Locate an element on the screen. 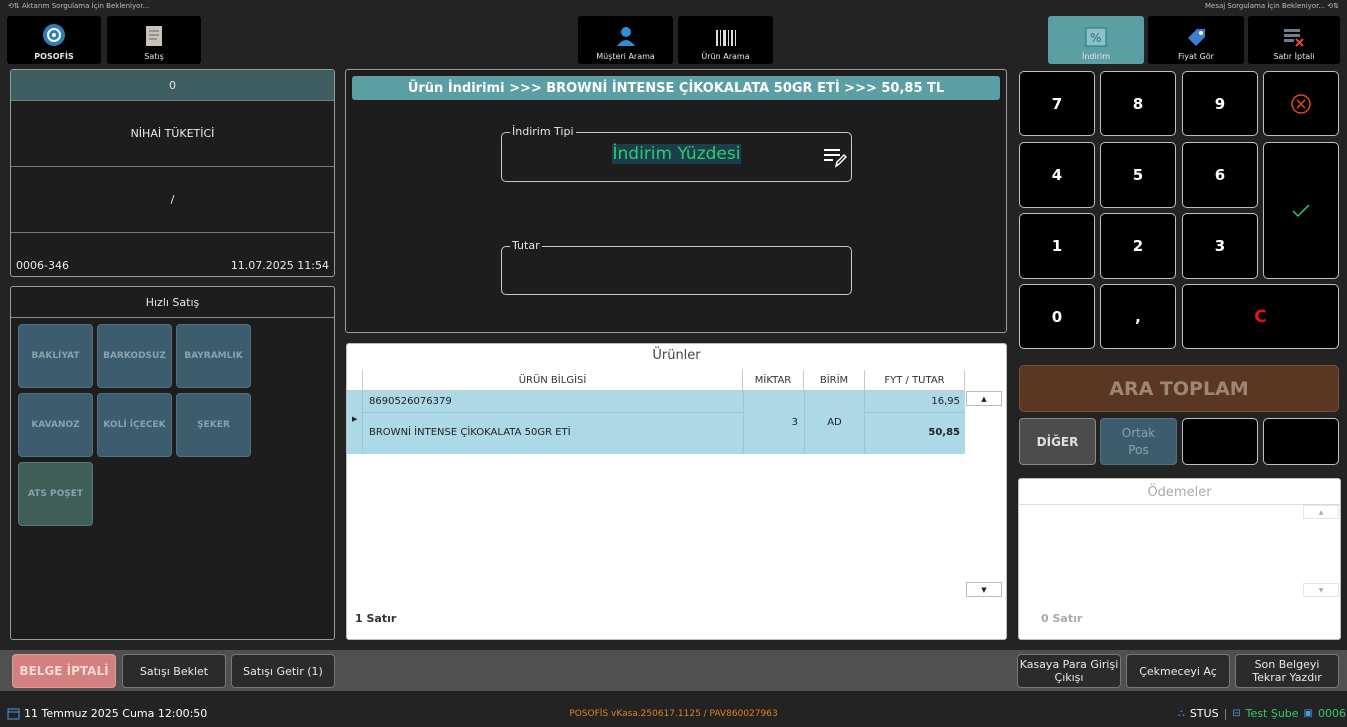  key-label: 8 is located at coordinates (1138, 103).